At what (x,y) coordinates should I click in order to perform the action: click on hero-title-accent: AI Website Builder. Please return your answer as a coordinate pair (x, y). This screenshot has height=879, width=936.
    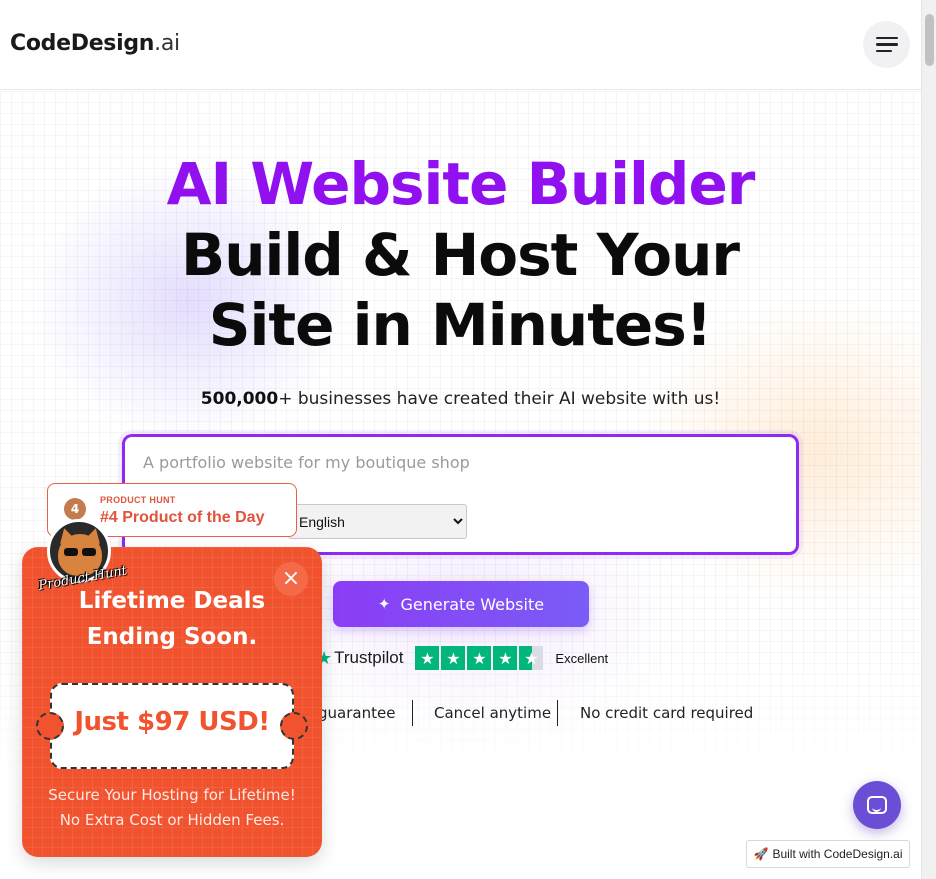
    Looking at the image, I should click on (461, 184).